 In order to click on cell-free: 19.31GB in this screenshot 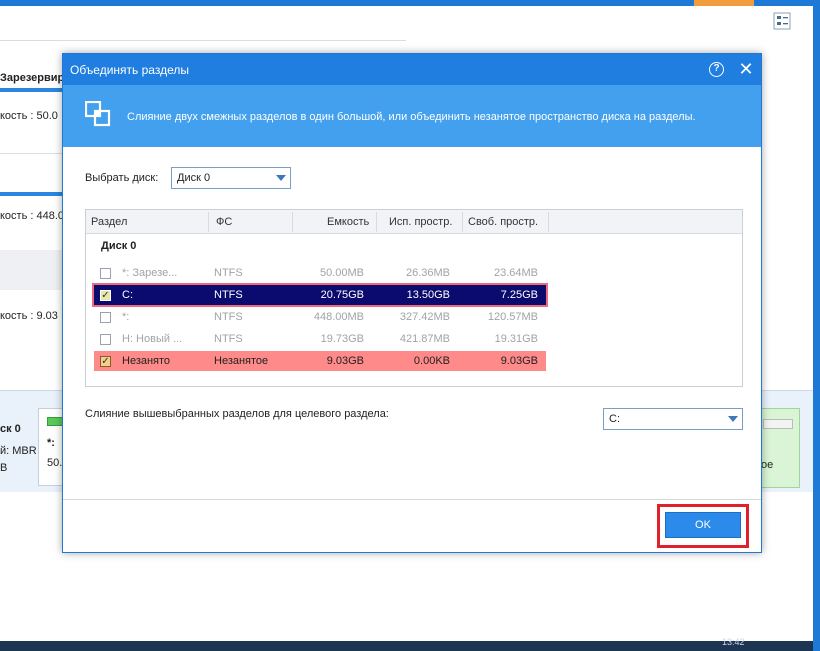, I will do `click(516, 339)`.